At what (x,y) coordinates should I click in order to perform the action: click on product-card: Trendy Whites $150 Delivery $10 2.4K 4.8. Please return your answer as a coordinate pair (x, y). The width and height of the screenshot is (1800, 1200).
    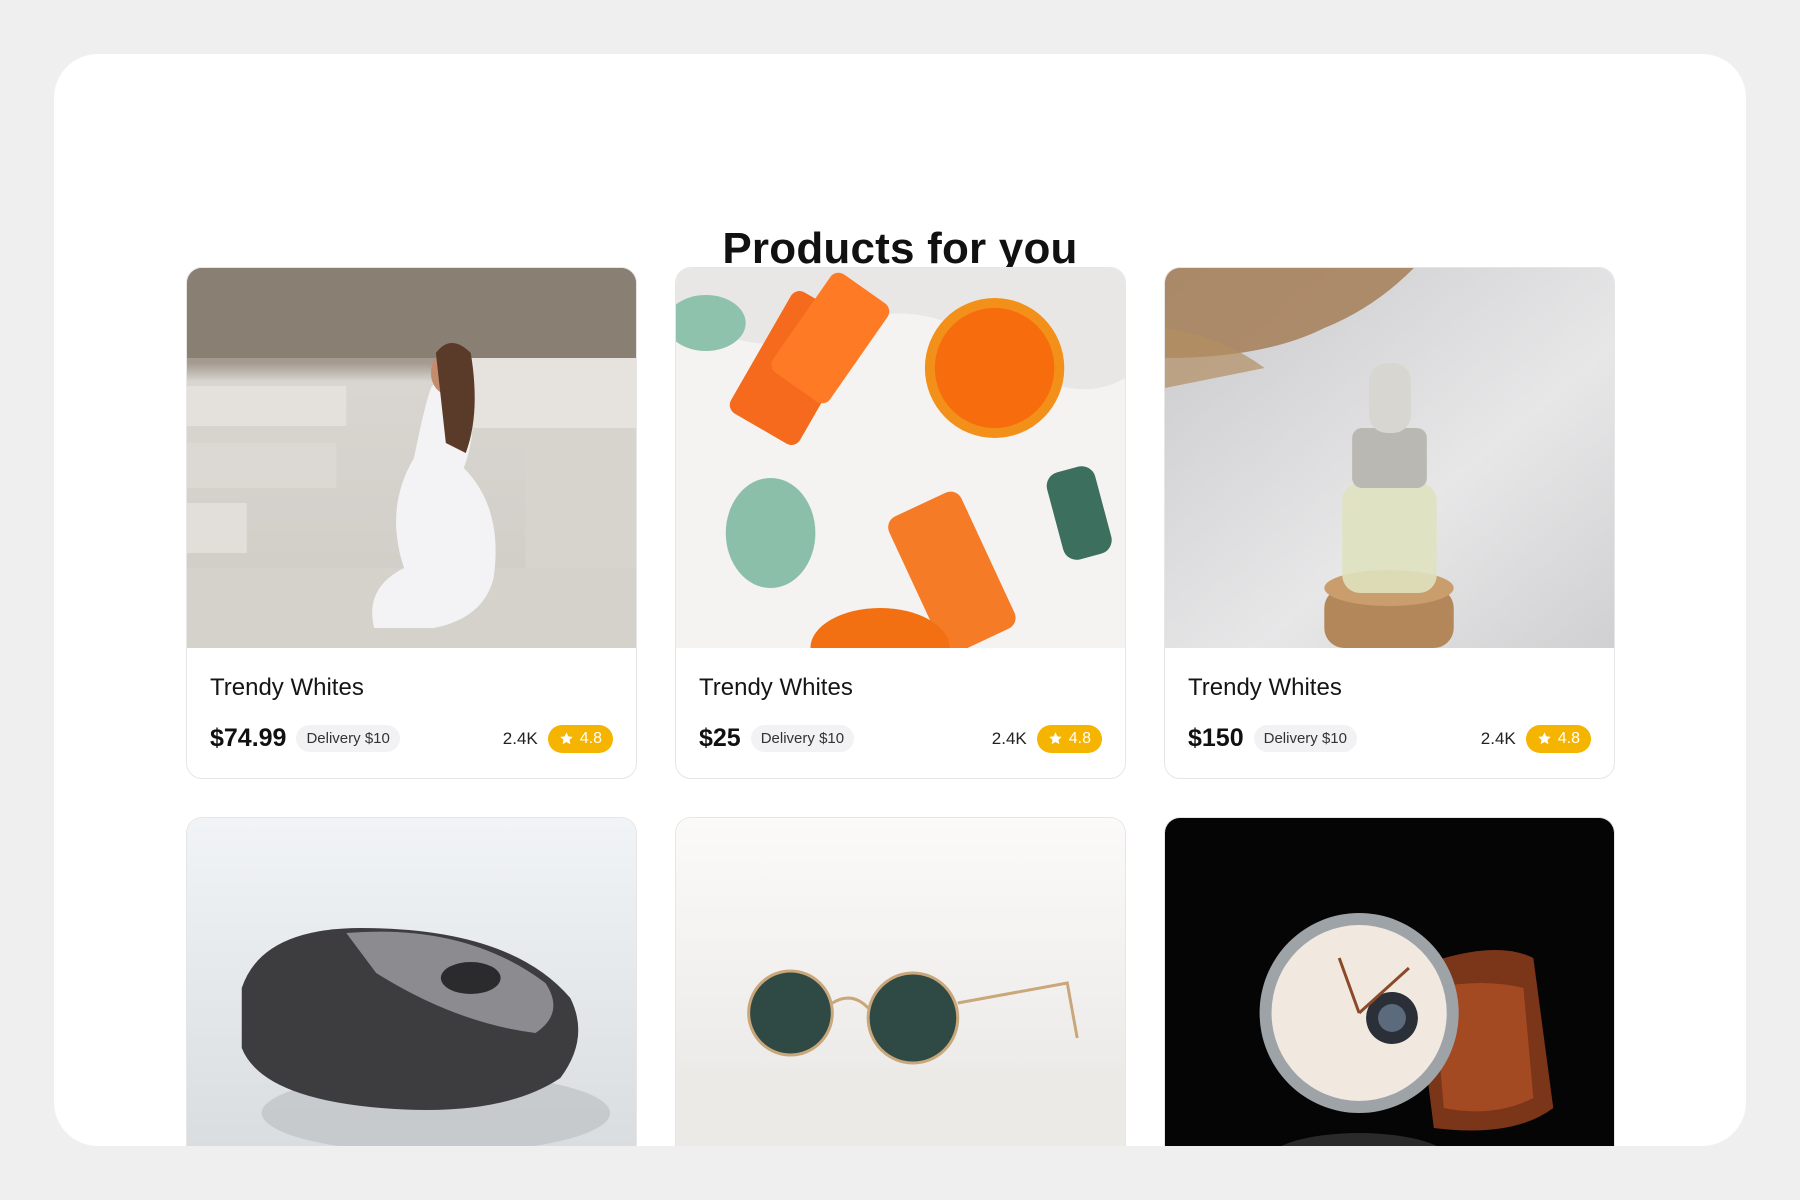
    Looking at the image, I should click on (1389, 523).